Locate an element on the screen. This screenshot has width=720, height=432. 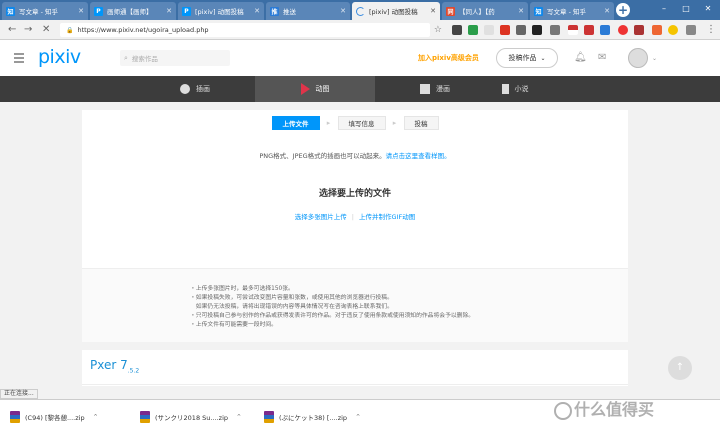
category-ugoira: 动图 is located at coordinates (315, 89).